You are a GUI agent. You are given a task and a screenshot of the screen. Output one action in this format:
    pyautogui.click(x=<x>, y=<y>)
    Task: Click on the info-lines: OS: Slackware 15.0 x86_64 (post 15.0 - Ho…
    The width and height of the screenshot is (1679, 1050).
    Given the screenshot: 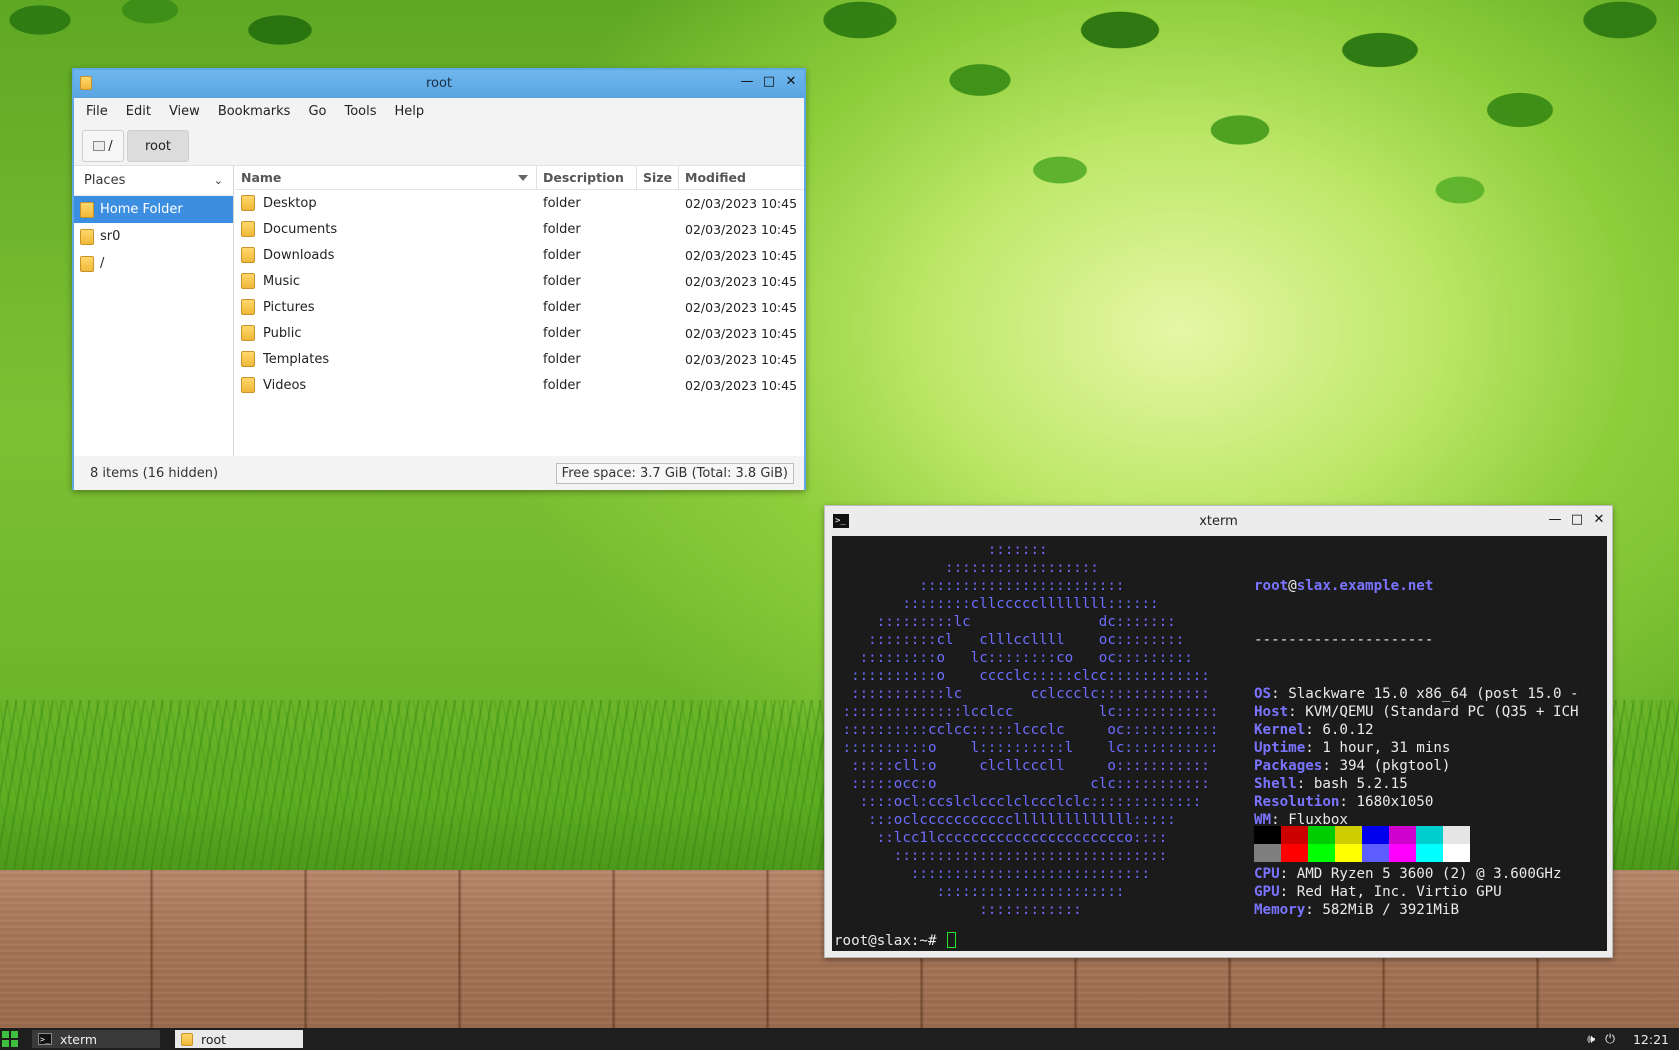 What is the action you would take?
    pyautogui.click(x=1416, y=802)
    